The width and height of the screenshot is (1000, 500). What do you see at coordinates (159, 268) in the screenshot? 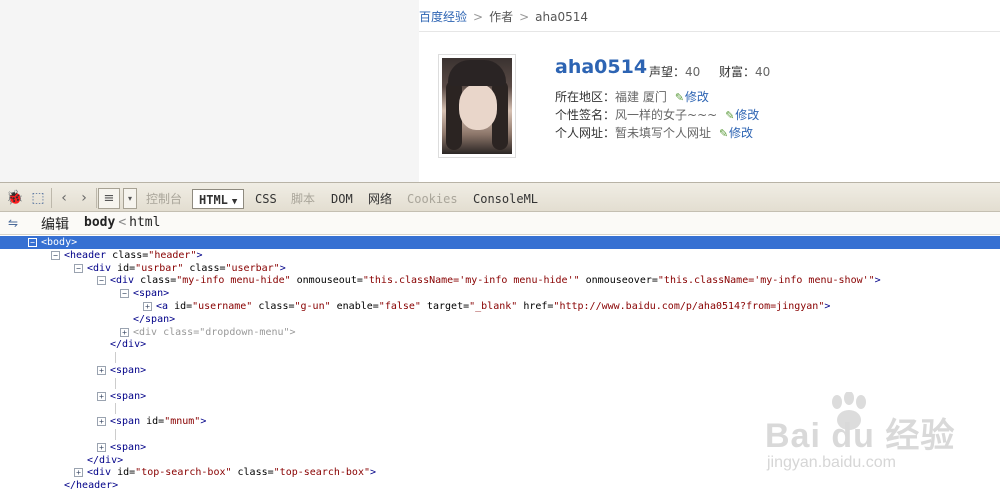
I see `markup-aval: "usrbar"` at bounding box center [159, 268].